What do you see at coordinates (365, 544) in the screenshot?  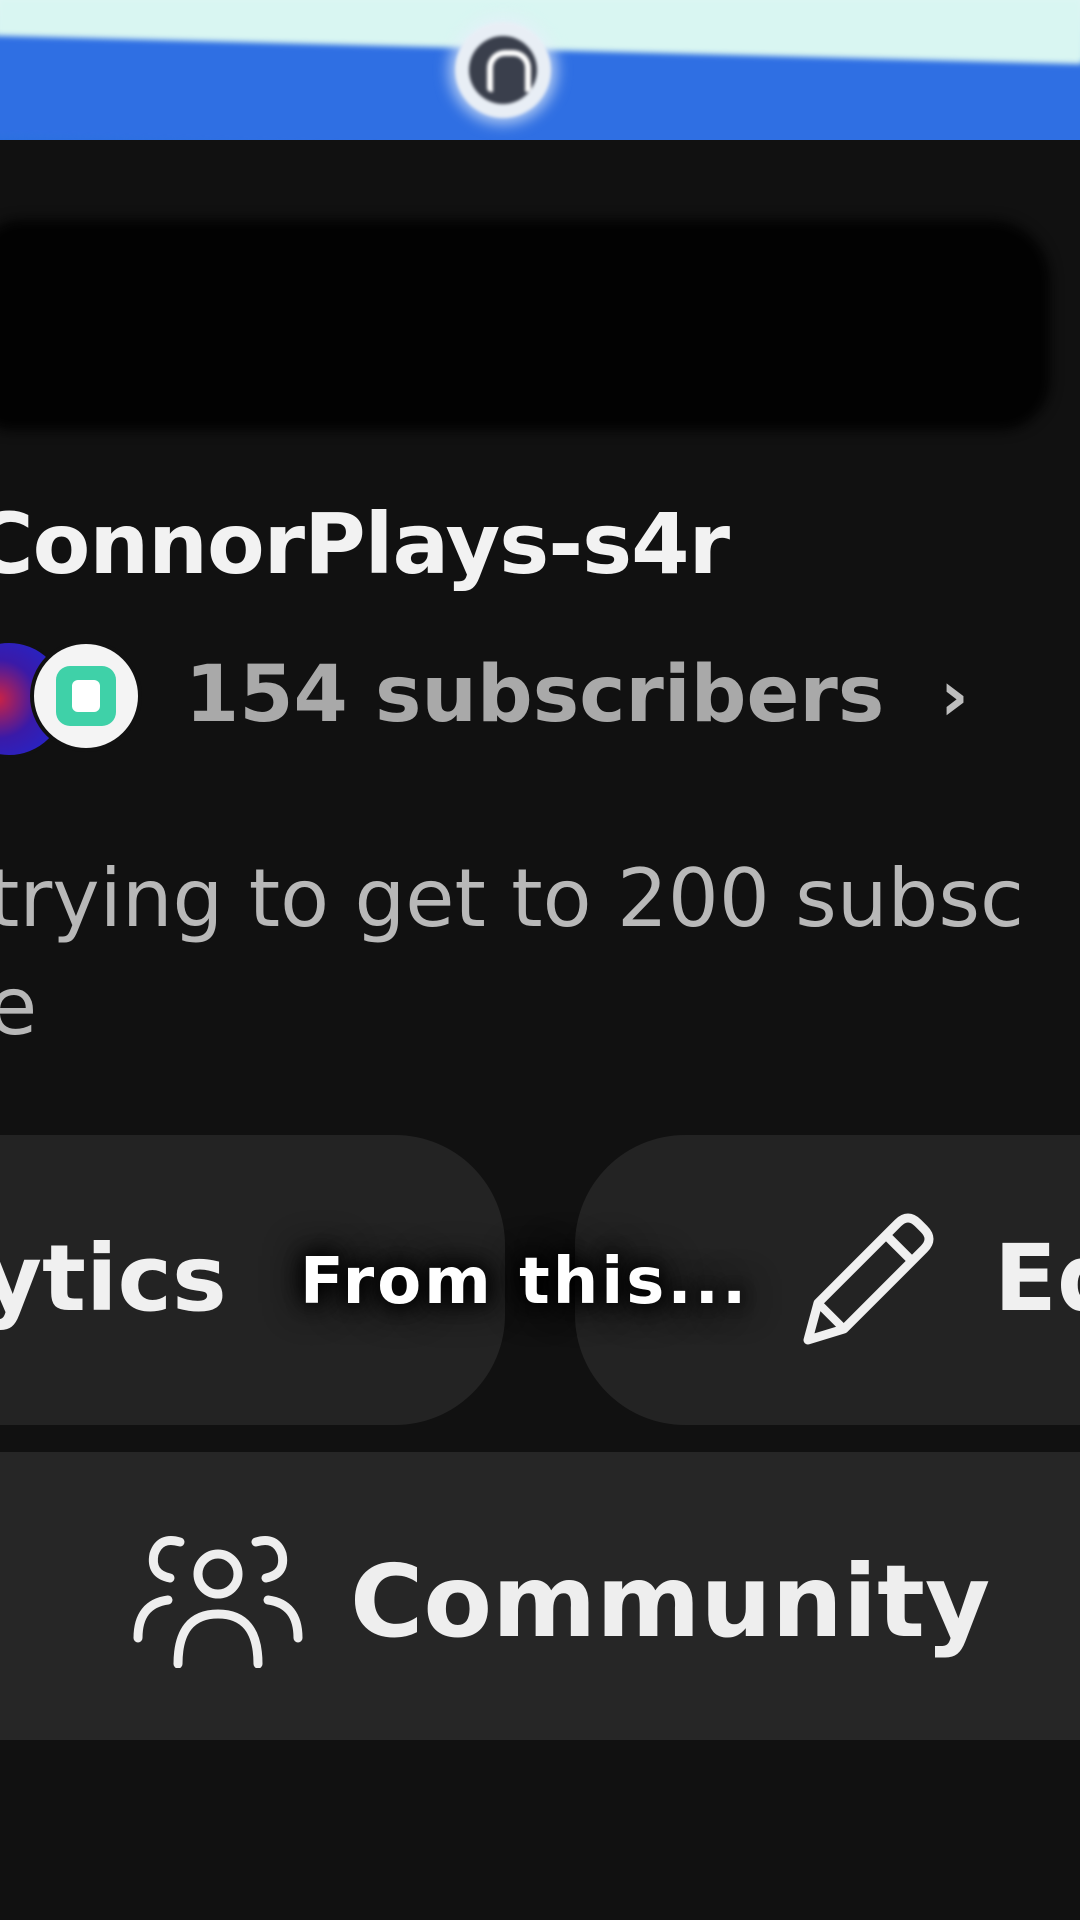 I see `channel-name: ConnorPlays-s4r` at bounding box center [365, 544].